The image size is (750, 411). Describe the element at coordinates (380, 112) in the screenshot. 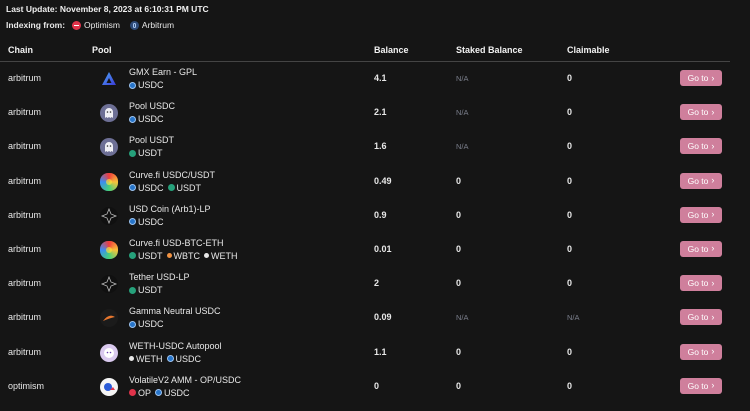

I see `balance-cell: 2.1` at that location.